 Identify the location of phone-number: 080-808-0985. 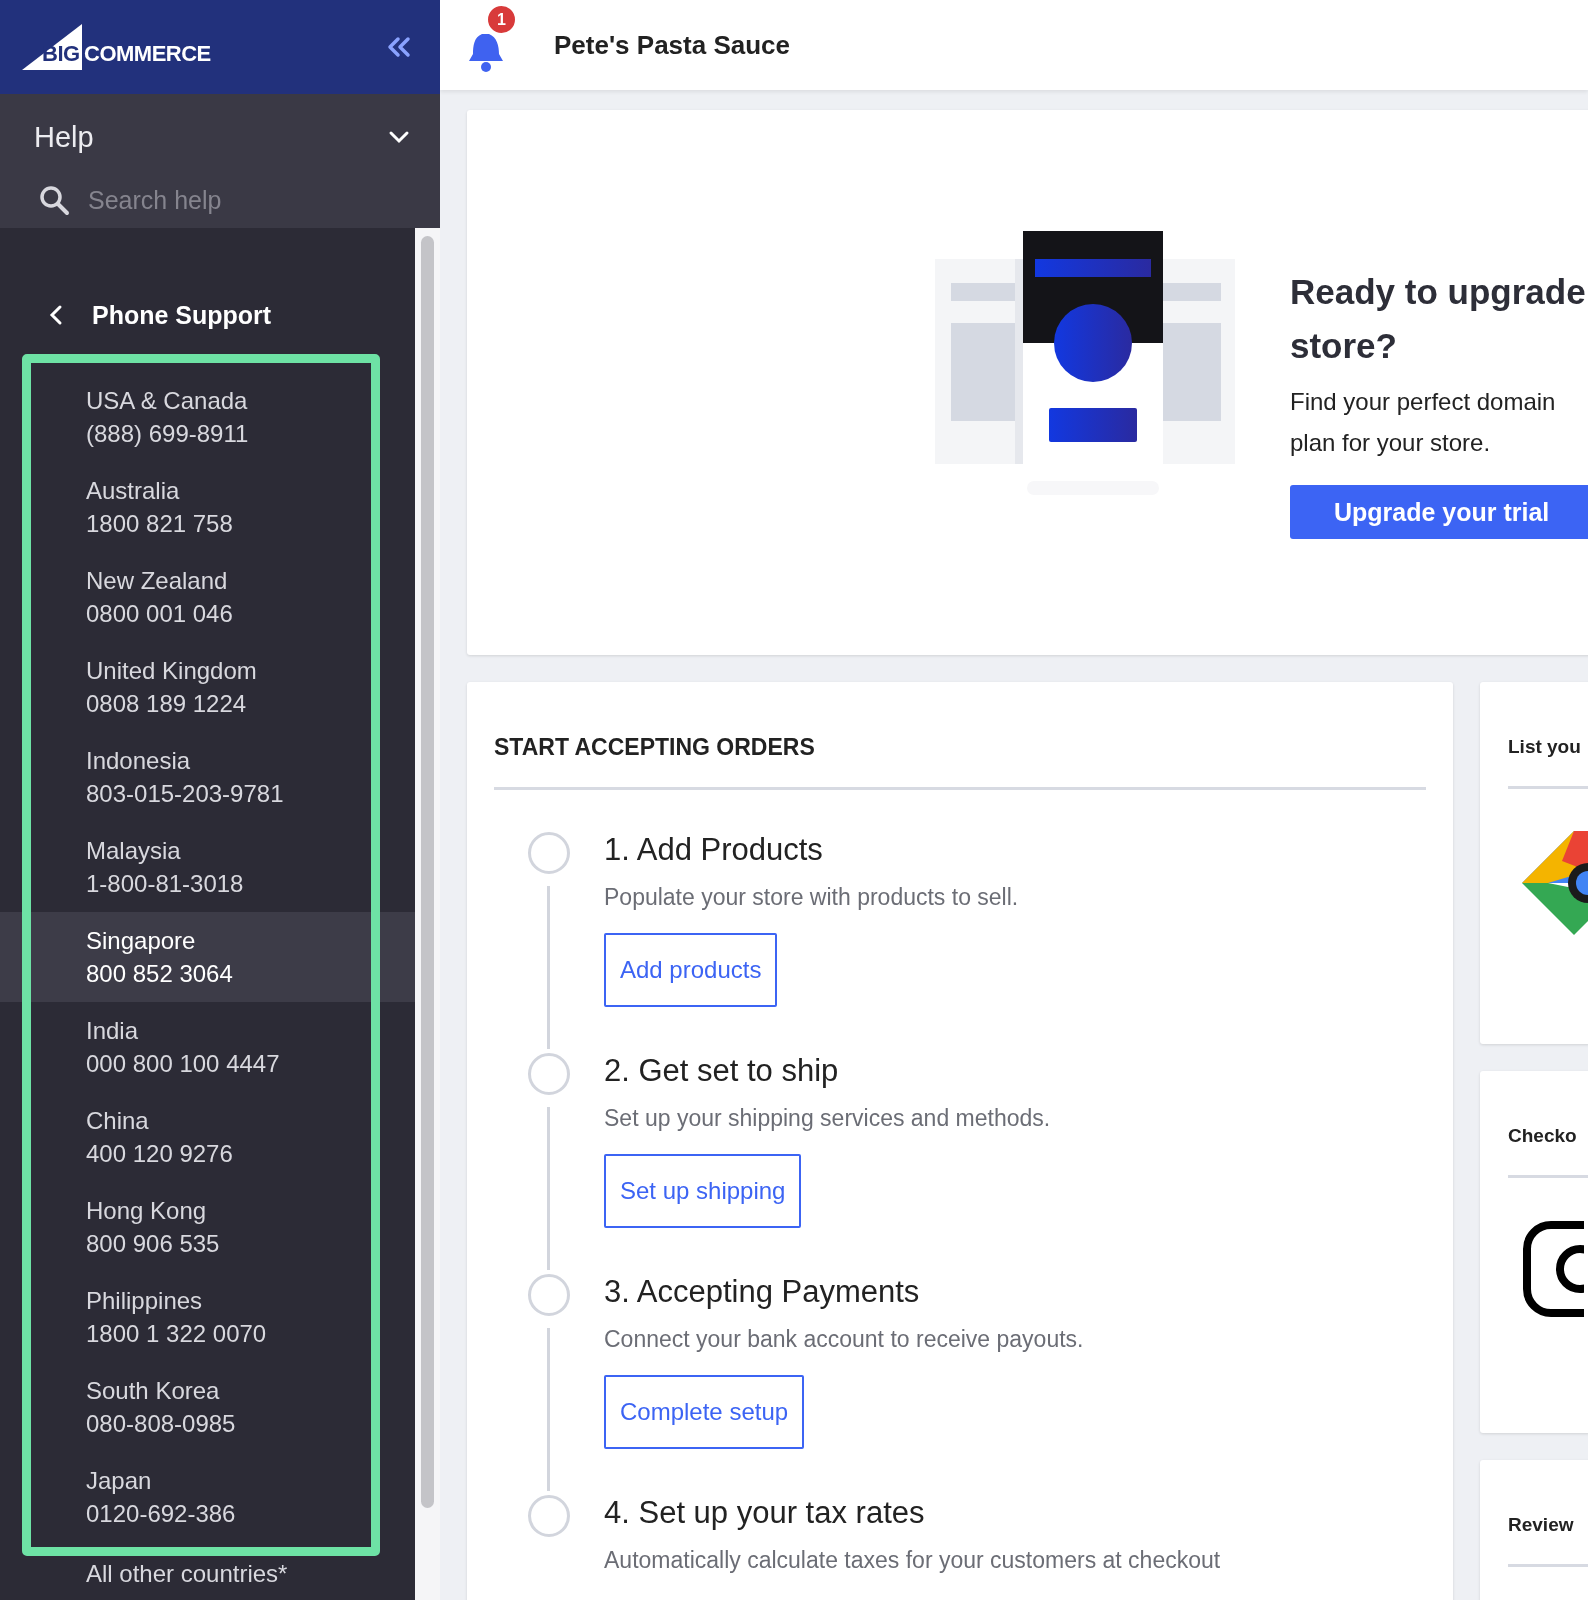
(161, 1424).